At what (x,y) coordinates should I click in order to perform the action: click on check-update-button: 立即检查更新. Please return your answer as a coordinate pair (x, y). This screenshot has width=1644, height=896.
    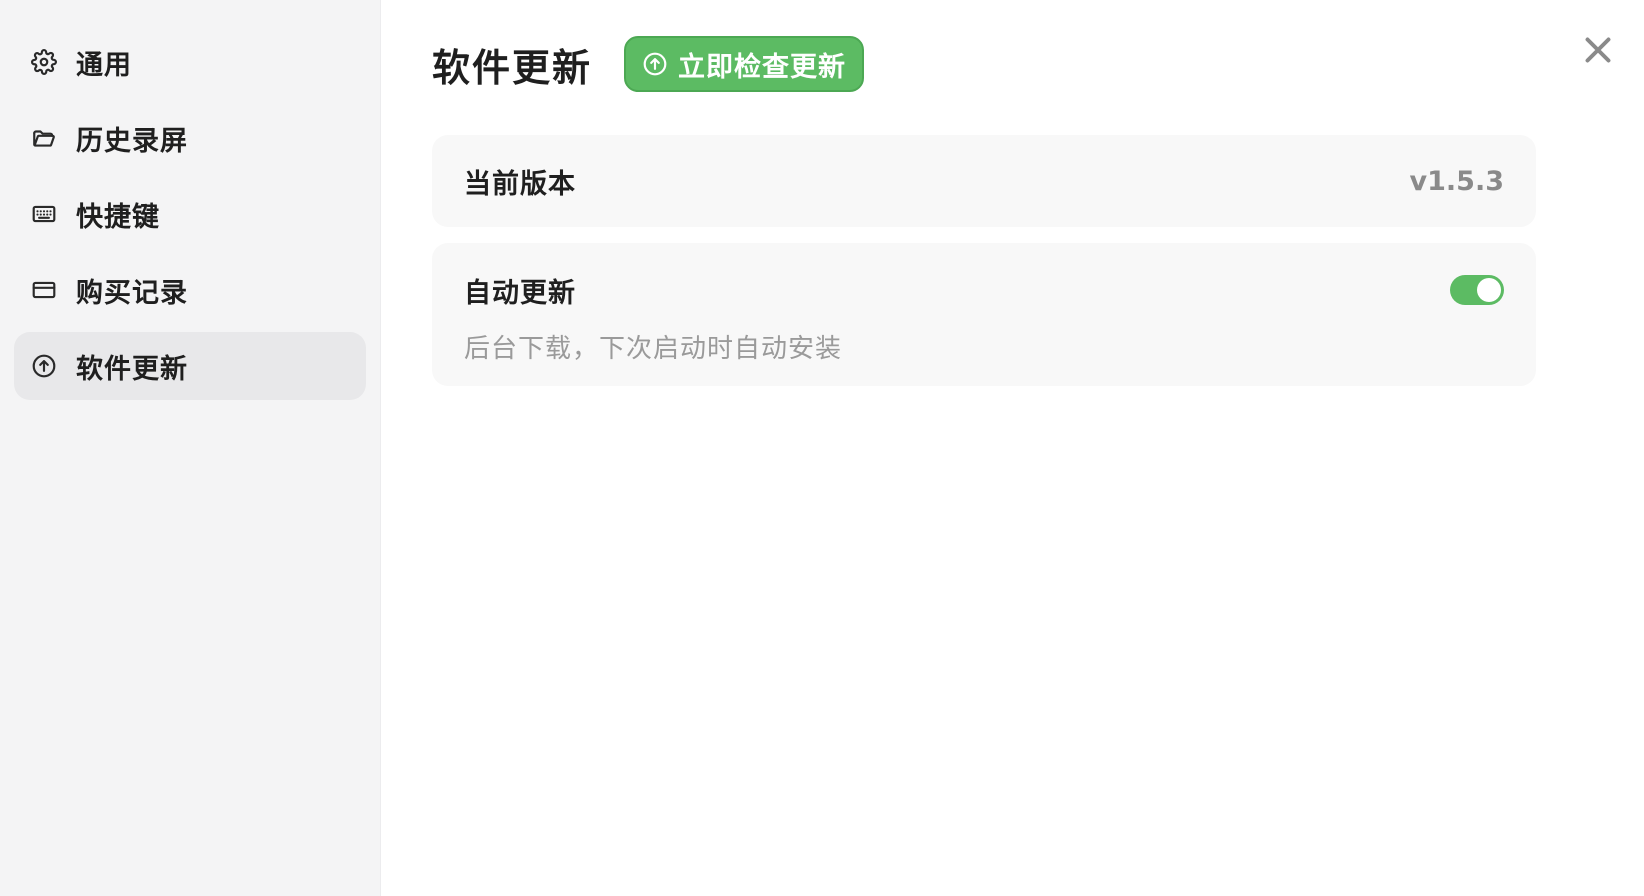
    Looking at the image, I should click on (744, 64).